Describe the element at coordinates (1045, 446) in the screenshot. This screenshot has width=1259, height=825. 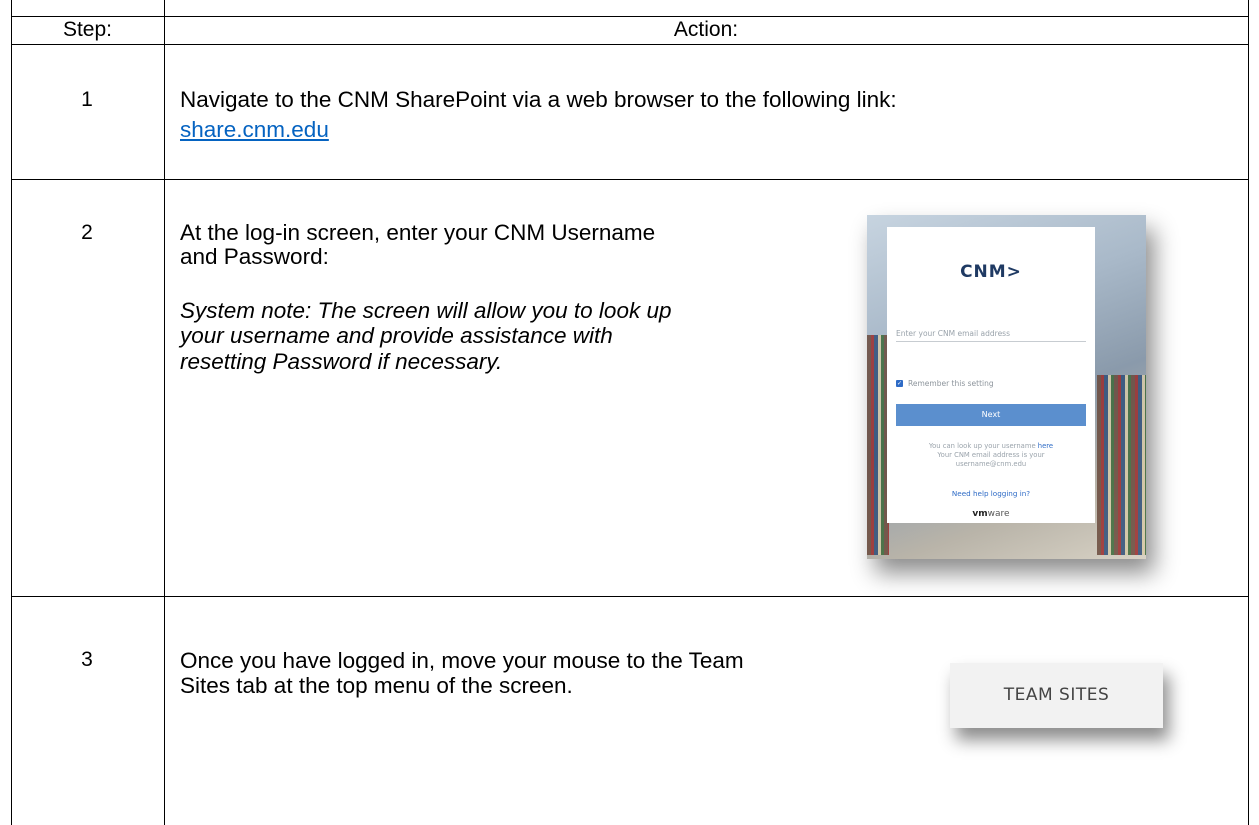
I see `lookup-here-link: here` at that location.